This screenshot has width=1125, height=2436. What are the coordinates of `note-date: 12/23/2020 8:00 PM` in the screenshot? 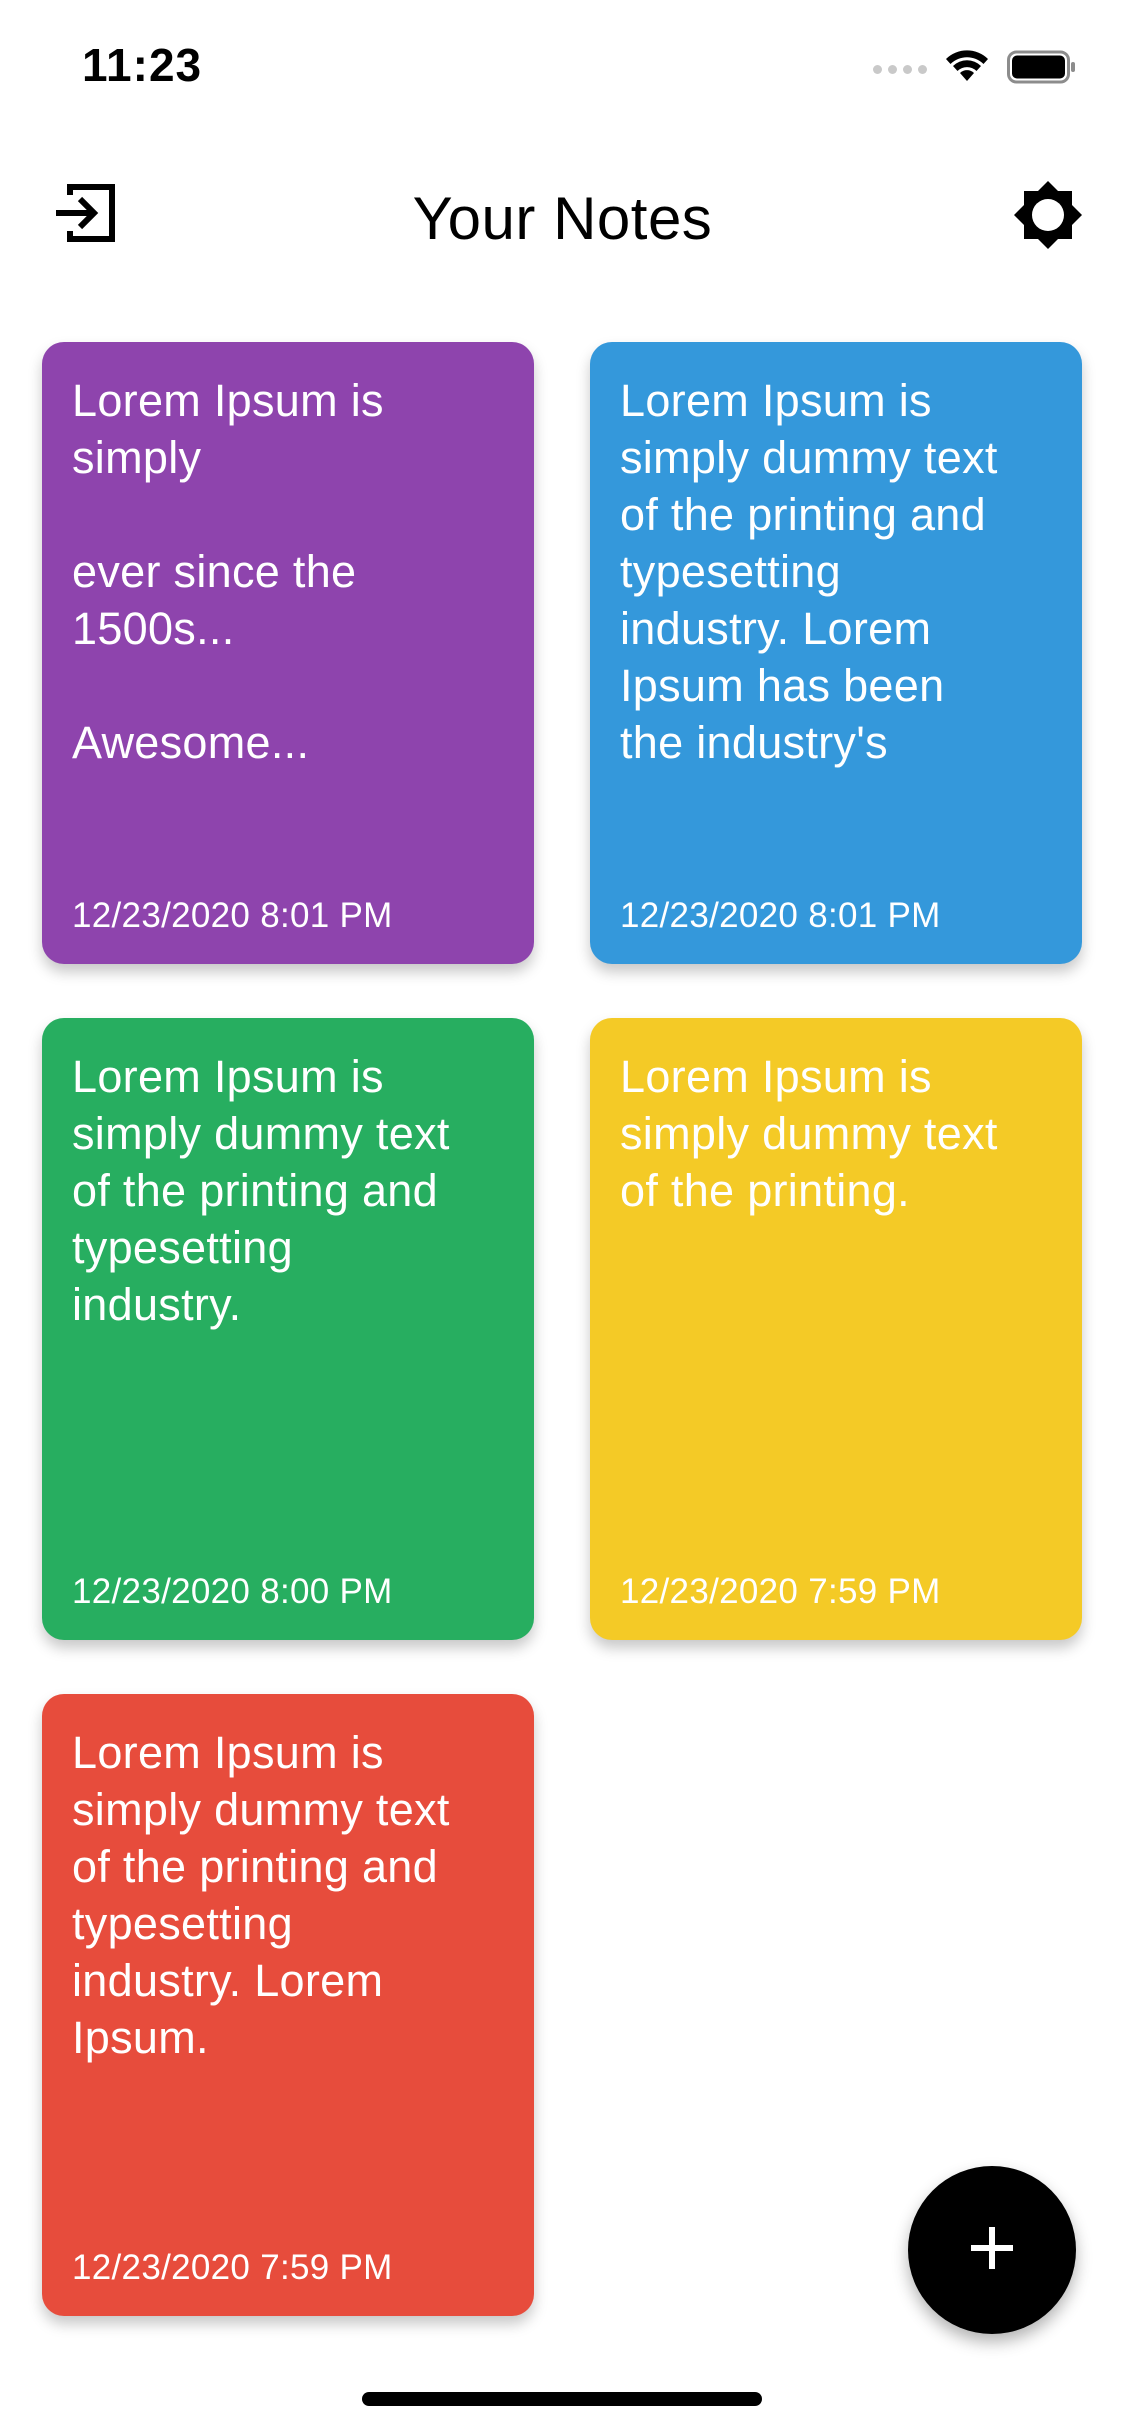 It's located at (232, 1591).